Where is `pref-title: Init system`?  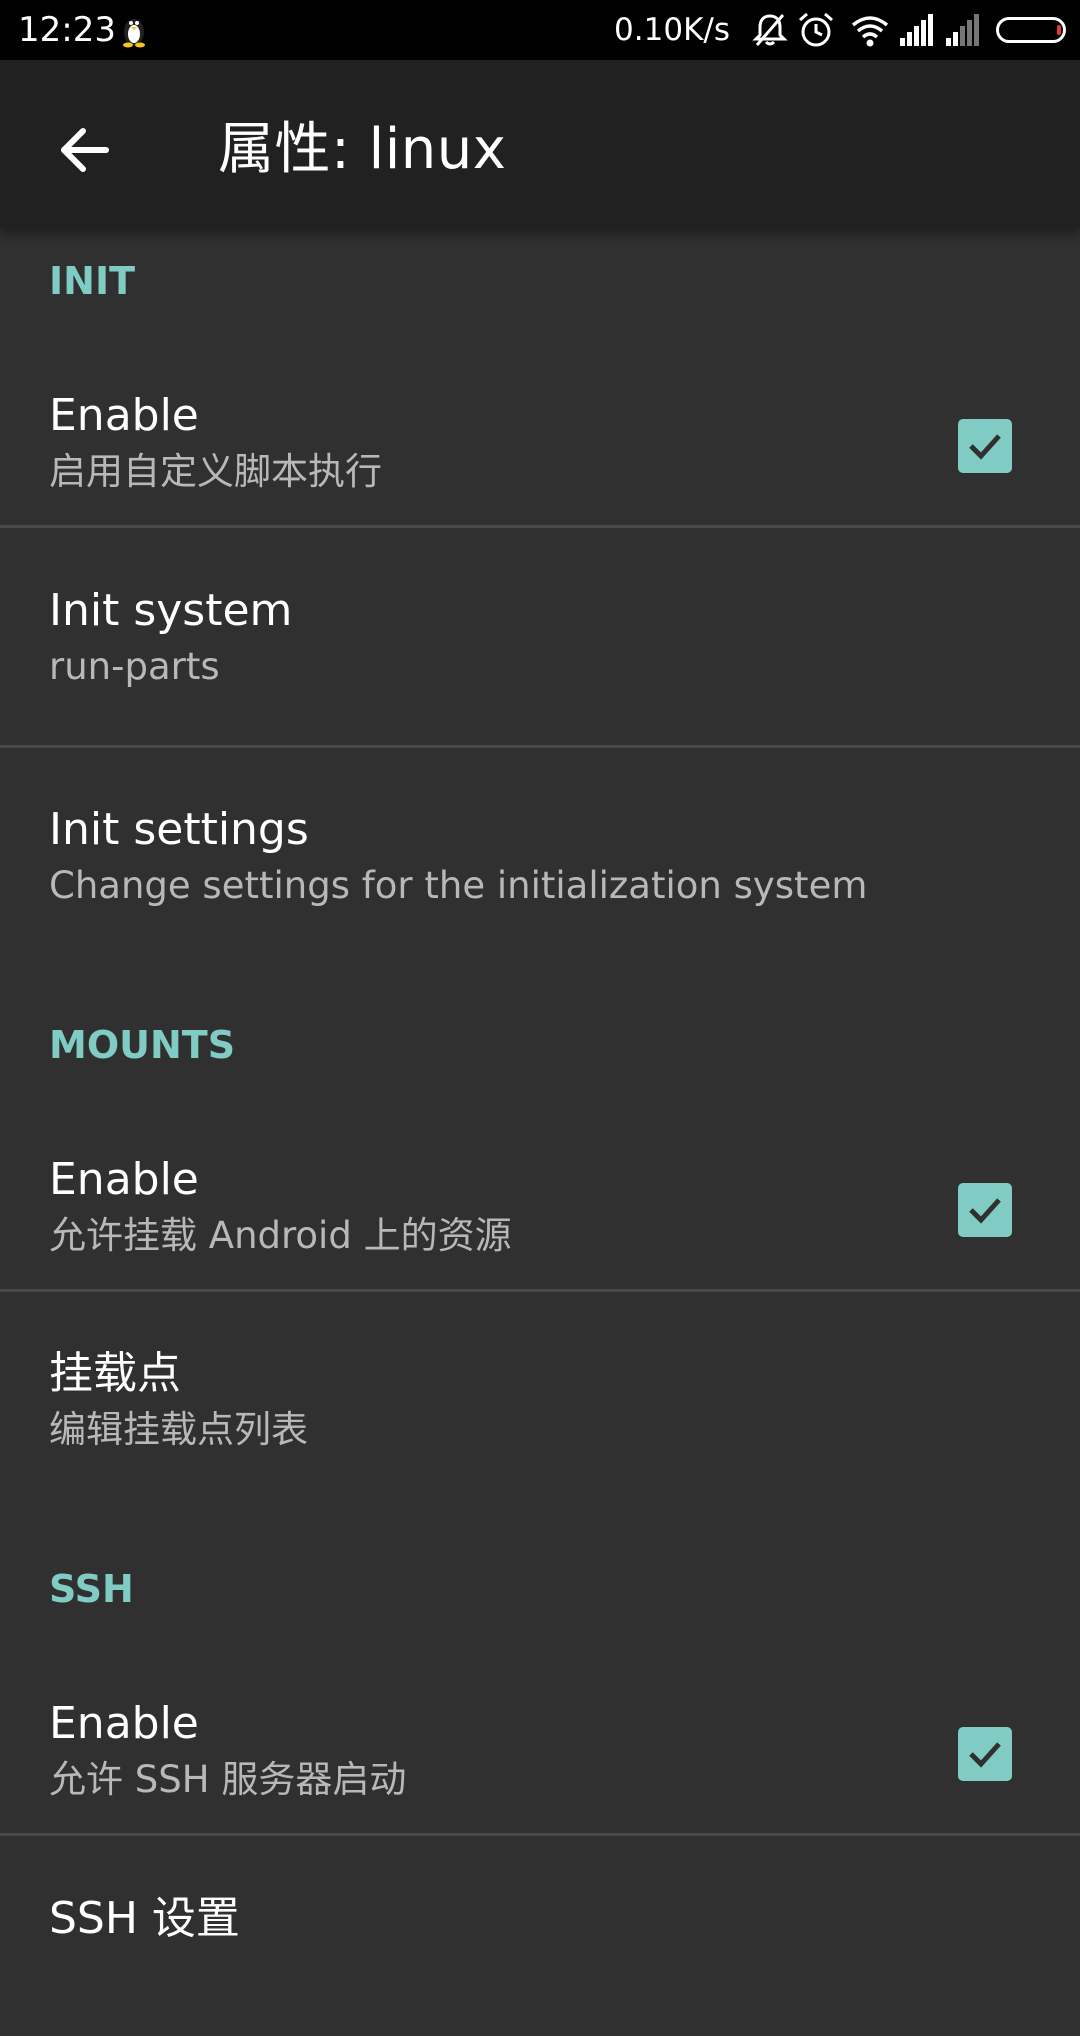
pref-title: Init system is located at coordinates (171, 610).